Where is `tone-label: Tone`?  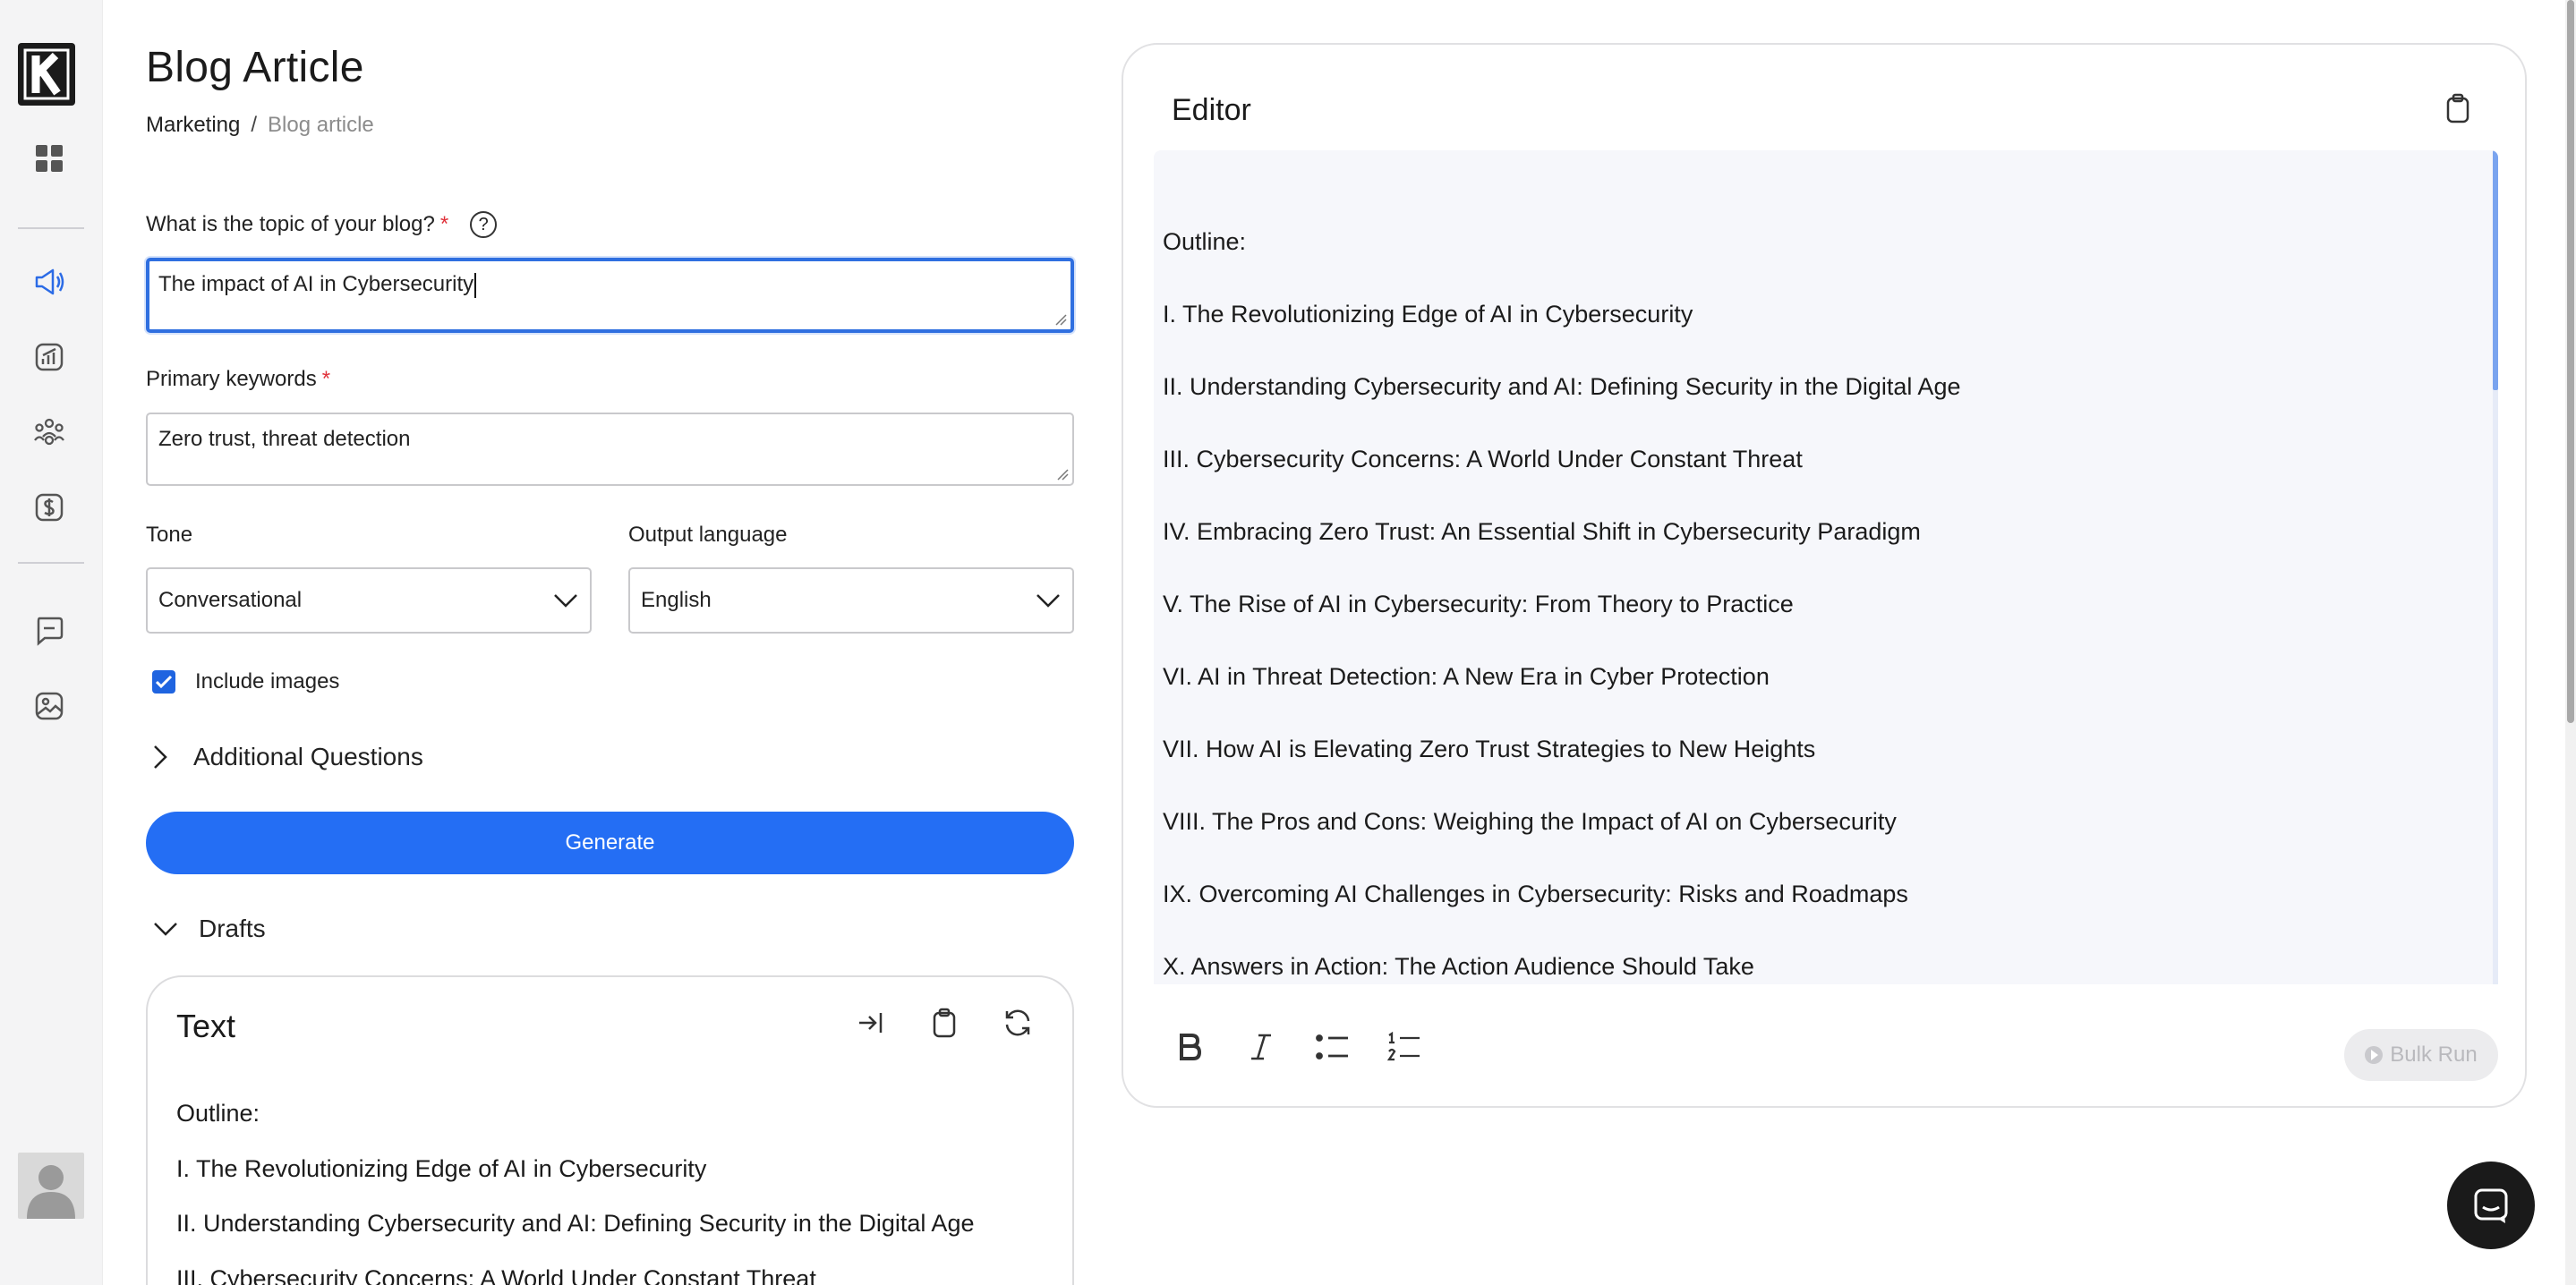
tone-label: Tone is located at coordinates (169, 536).